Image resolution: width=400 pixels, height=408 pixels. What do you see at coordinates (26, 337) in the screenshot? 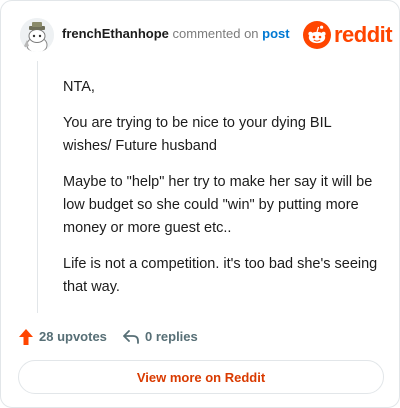
I see `upvote-arrow-icon` at bounding box center [26, 337].